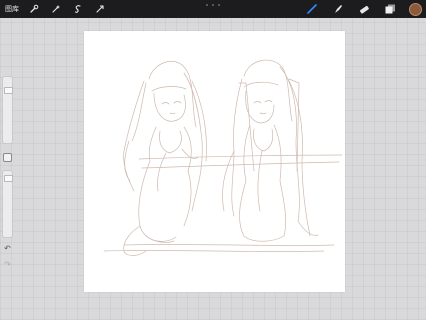 The width and height of the screenshot is (426, 320). I want to click on redo-icon: ↷, so click(7, 264).